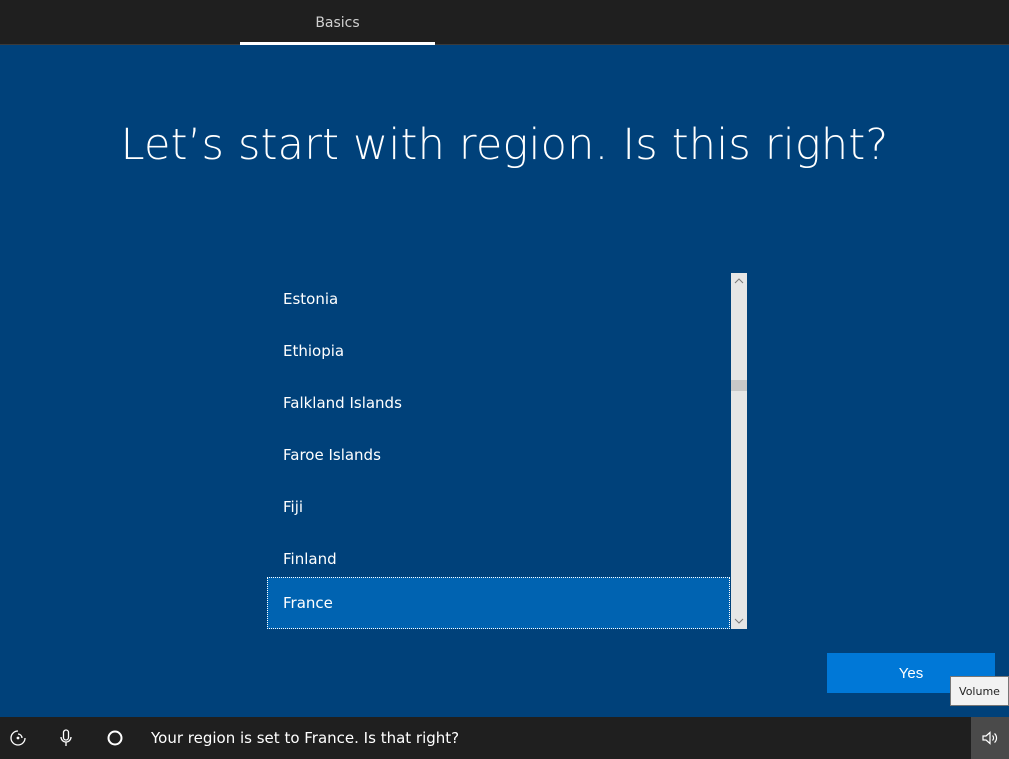 This screenshot has width=1009, height=759. I want to click on volume-button, so click(990, 738).